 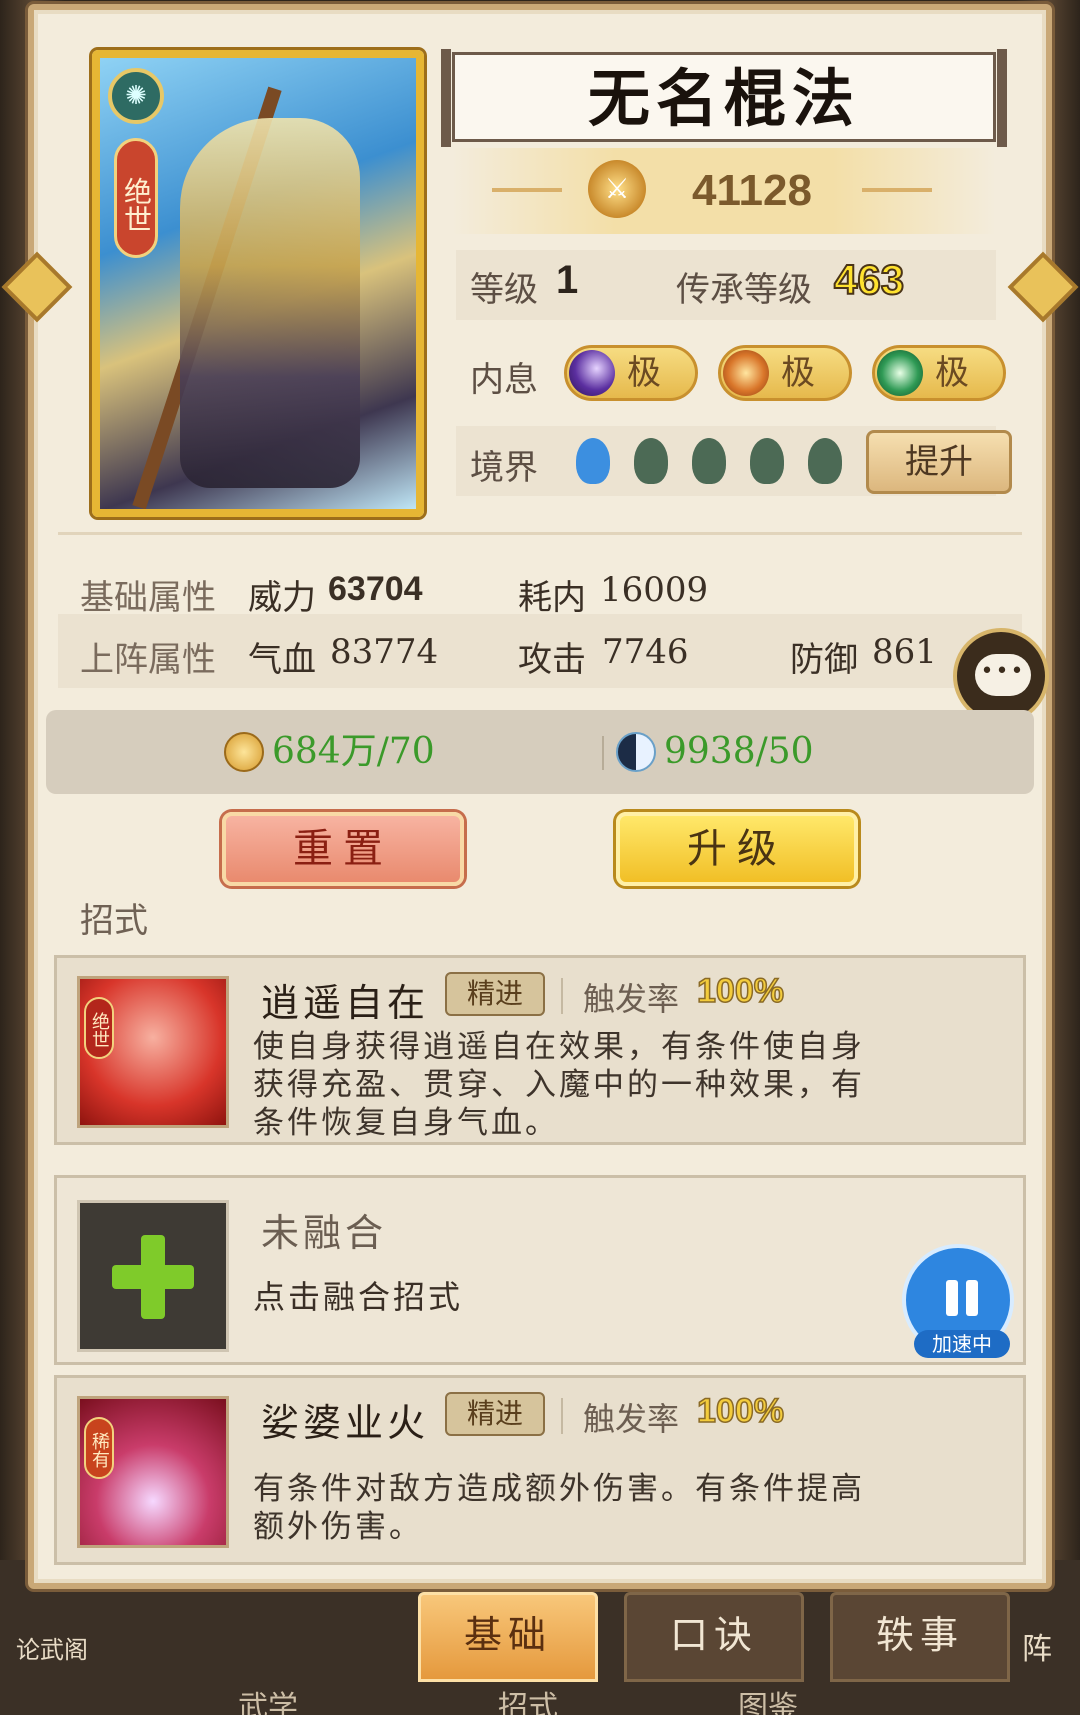 I want to click on upgrade-button: 升级, so click(x=737, y=849).